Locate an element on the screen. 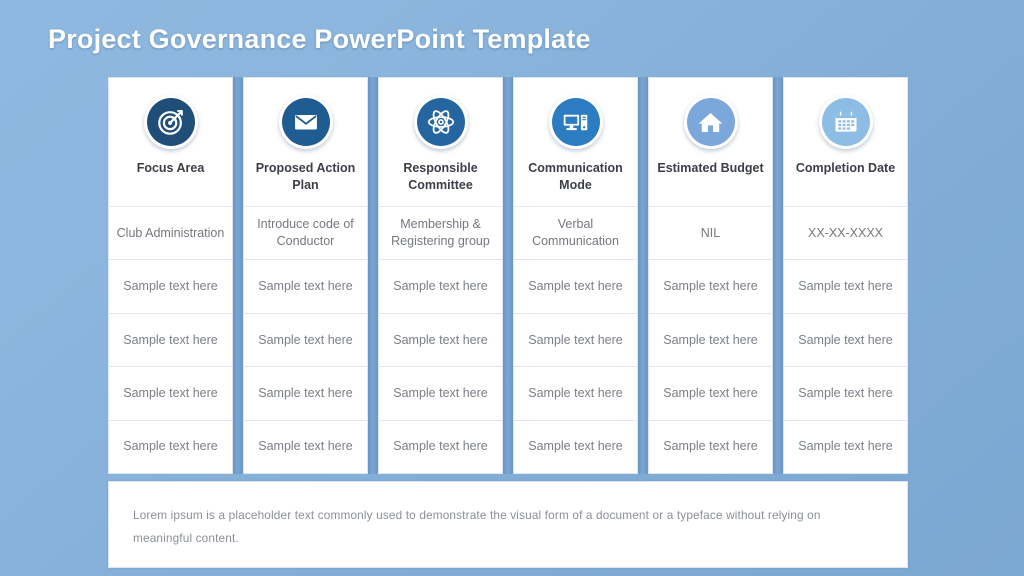 This screenshot has width=1024, height=576. cell-estimated-budget-5: Sample text here is located at coordinates (710, 447).